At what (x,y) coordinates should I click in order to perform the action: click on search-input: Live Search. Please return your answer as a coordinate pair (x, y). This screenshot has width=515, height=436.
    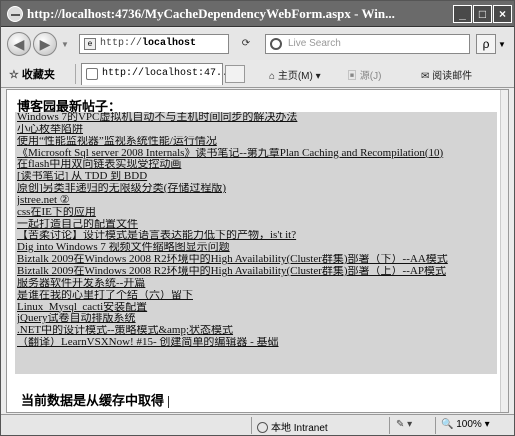
    Looking at the image, I should click on (367, 44).